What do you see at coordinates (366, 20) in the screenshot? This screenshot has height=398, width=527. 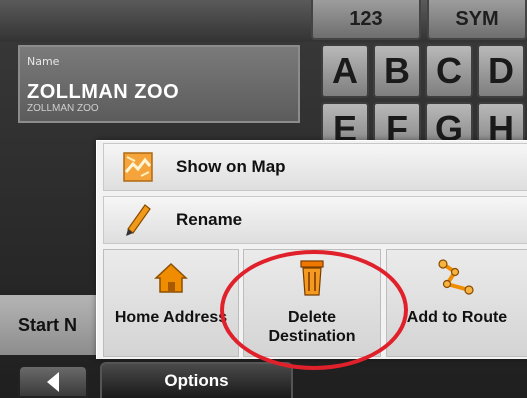 I see `numeric-mode-button: 123` at bounding box center [366, 20].